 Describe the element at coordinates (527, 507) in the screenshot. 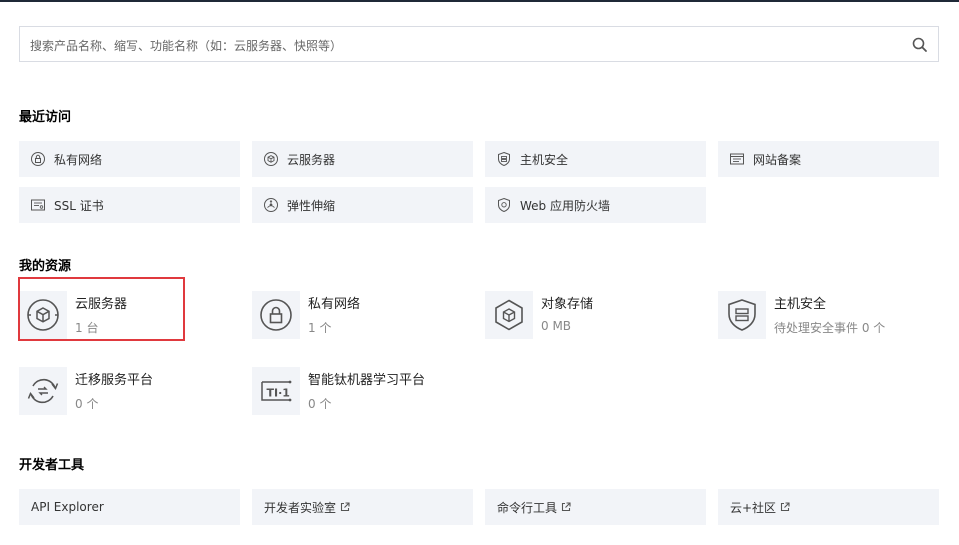

I see `devtool-label: 命令行工具` at that location.